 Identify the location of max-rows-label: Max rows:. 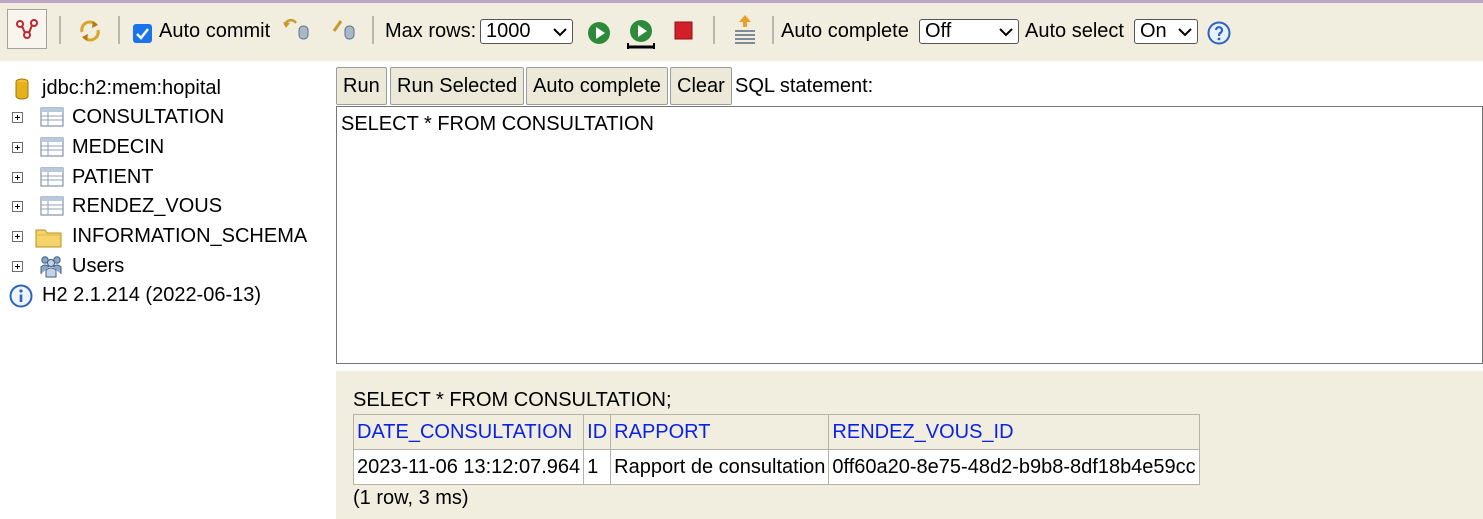
(431, 31).